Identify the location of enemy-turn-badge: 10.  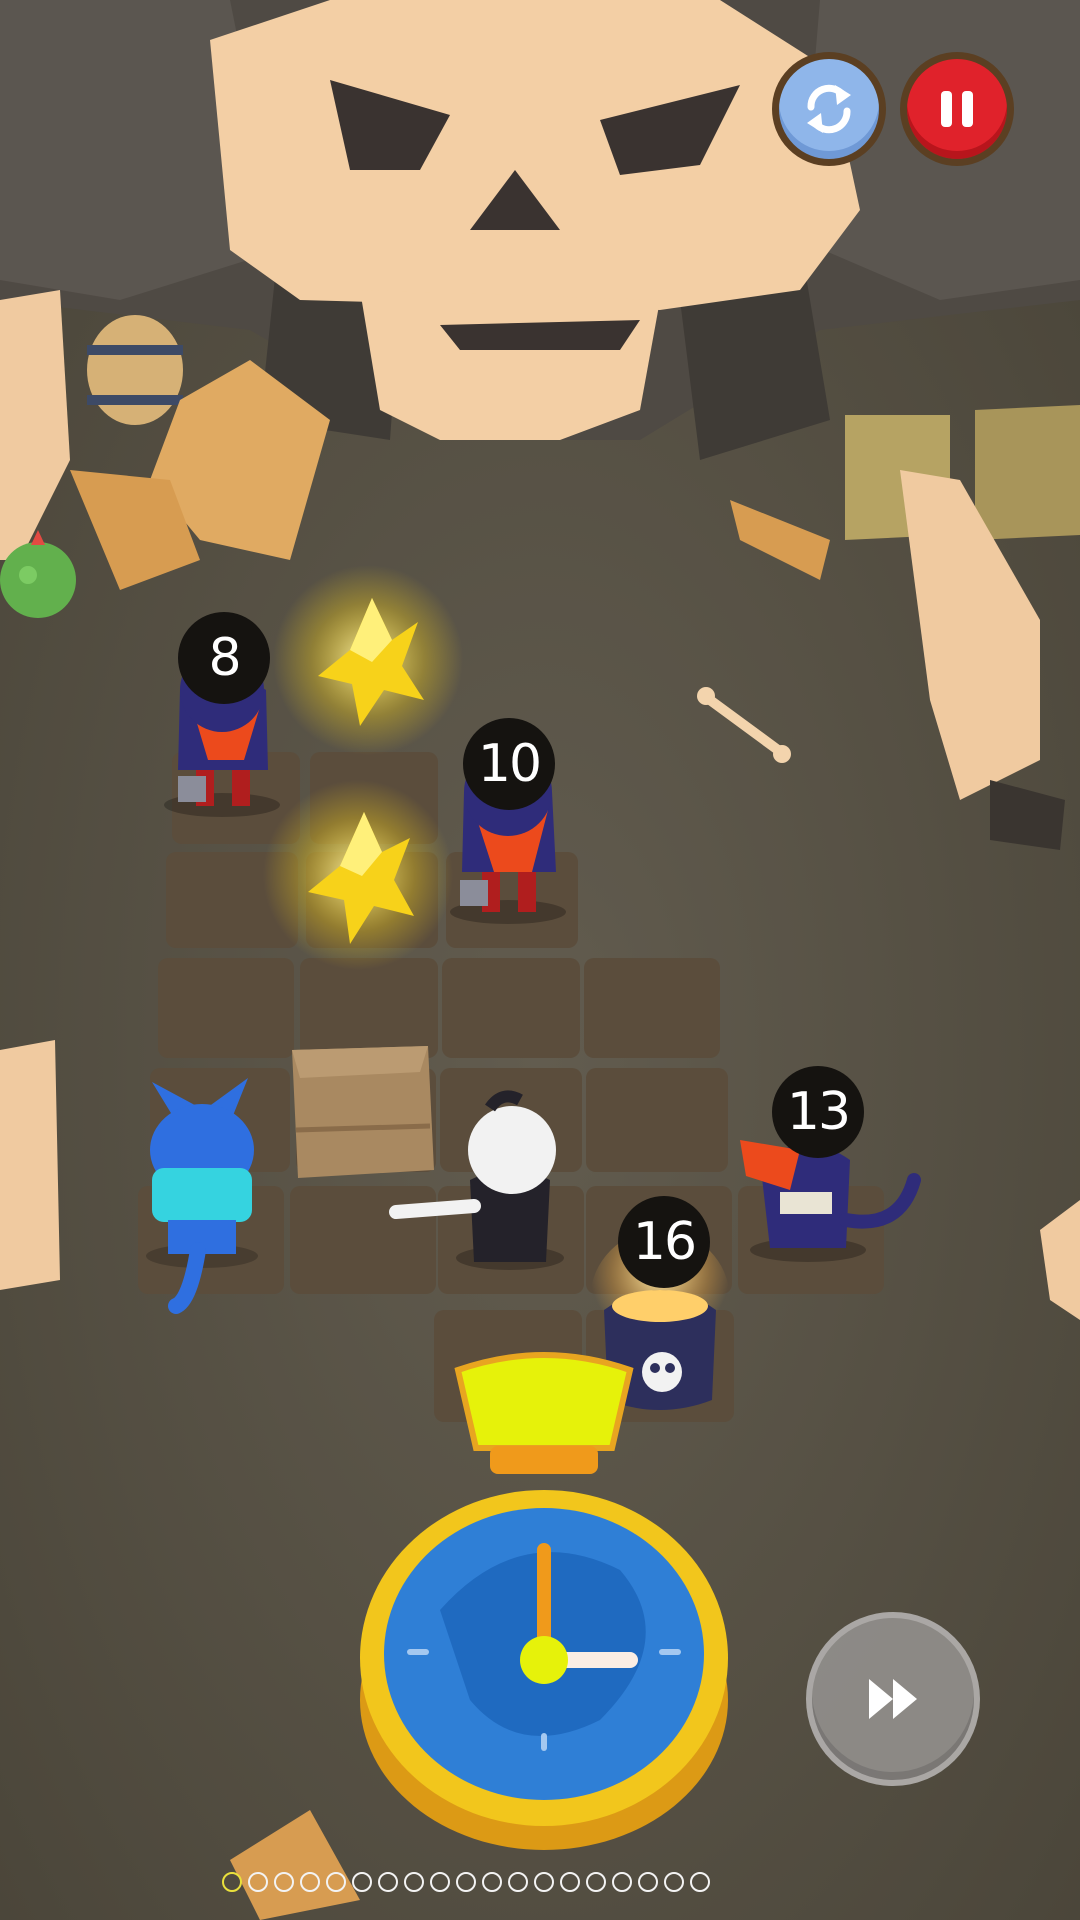
(509, 764).